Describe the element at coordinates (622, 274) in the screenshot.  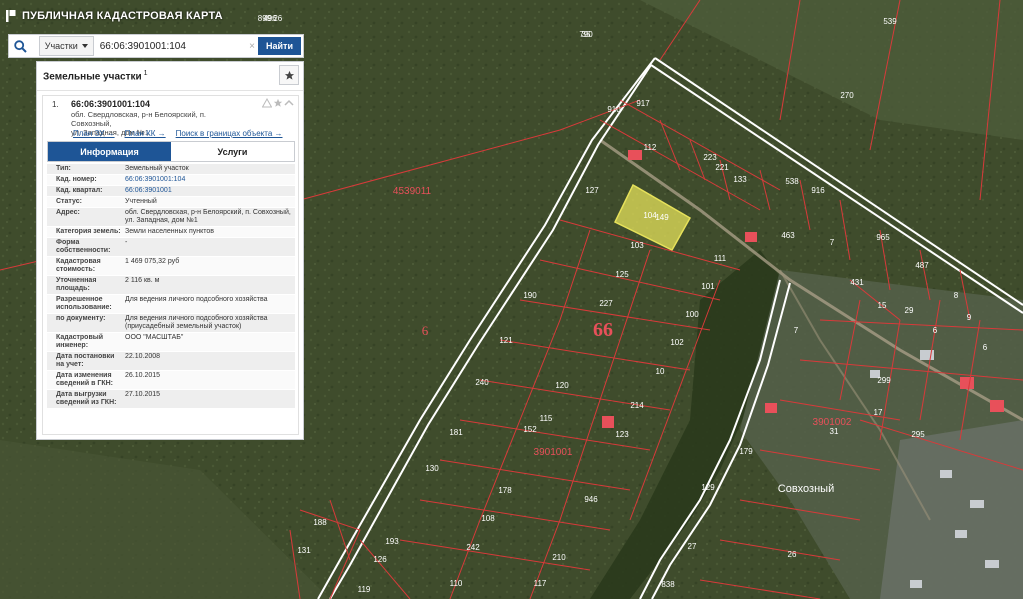
I see `parcel-number-label: 125` at that location.